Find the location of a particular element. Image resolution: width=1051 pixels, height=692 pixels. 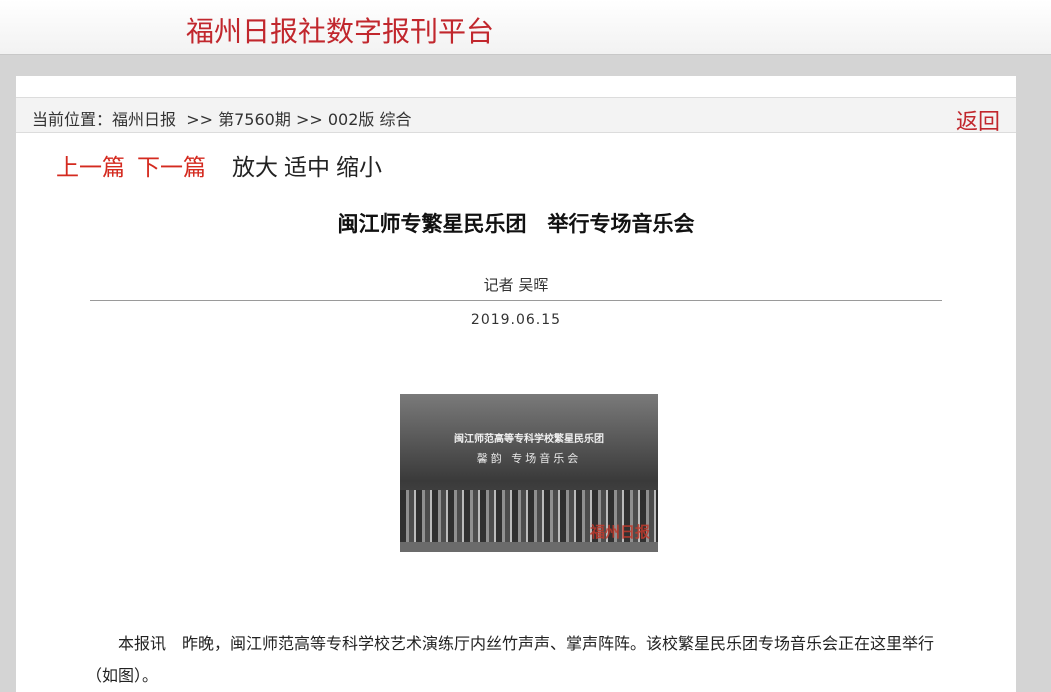

article-date: 2019.06.15 is located at coordinates (516, 320).